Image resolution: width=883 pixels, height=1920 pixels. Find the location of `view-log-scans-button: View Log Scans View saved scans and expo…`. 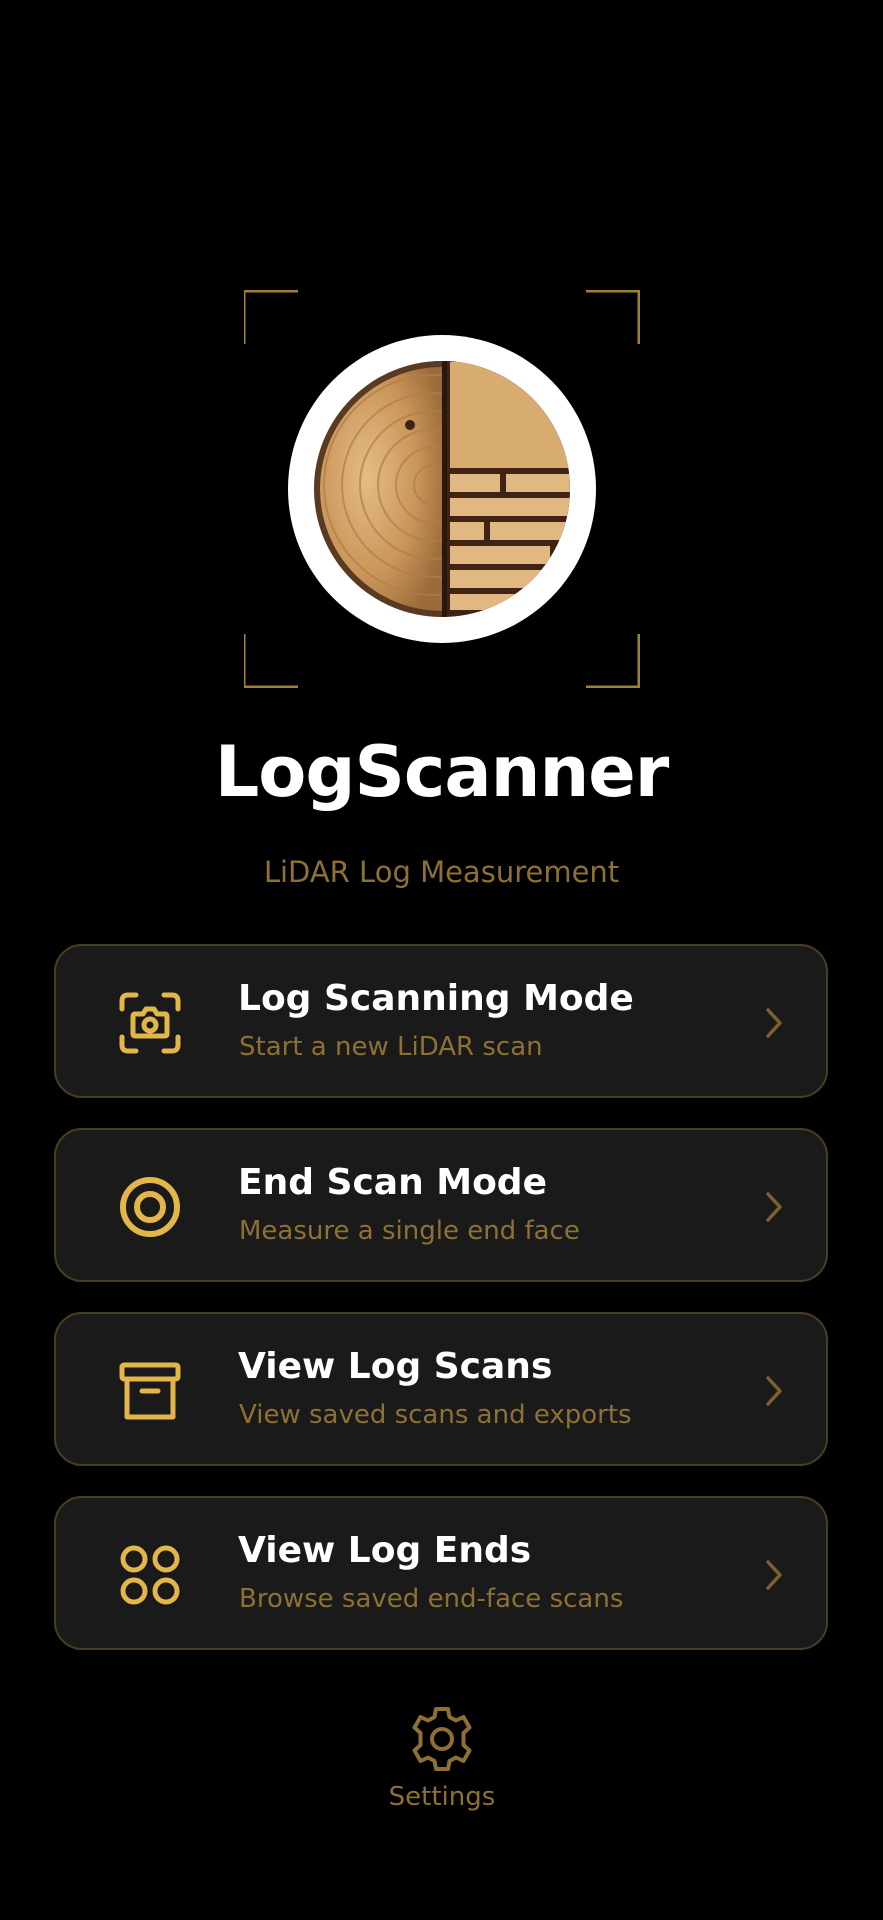

view-log-scans-button: View Log Scans View saved scans and expo… is located at coordinates (441, 1389).